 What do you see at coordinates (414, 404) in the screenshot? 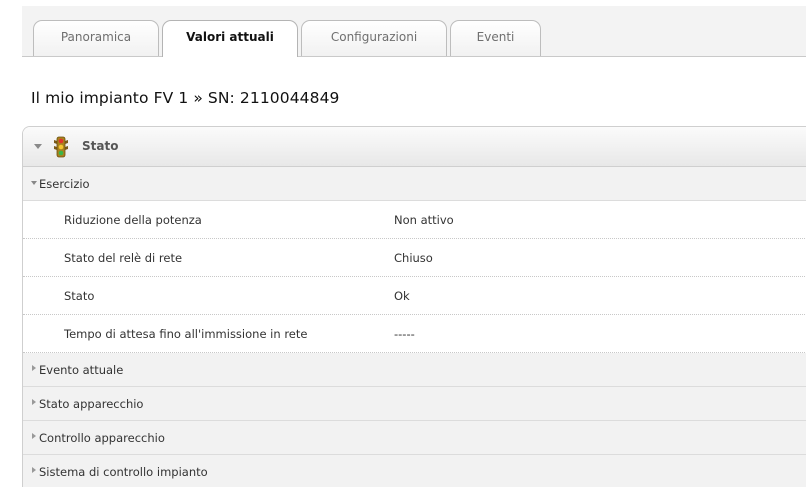
I see `section-stato-apparecchio: Stato apparecchio` at bounding box center [414, 404].